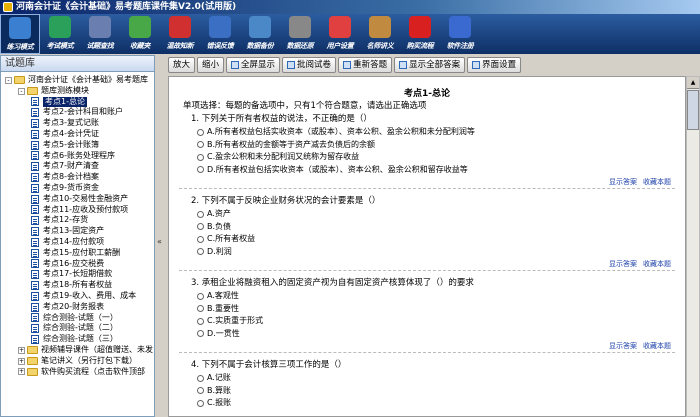  Describe the element at coordinates (77, 145) in the screenshot. I see `tree-item: 考点5-会计账簿` at that location.